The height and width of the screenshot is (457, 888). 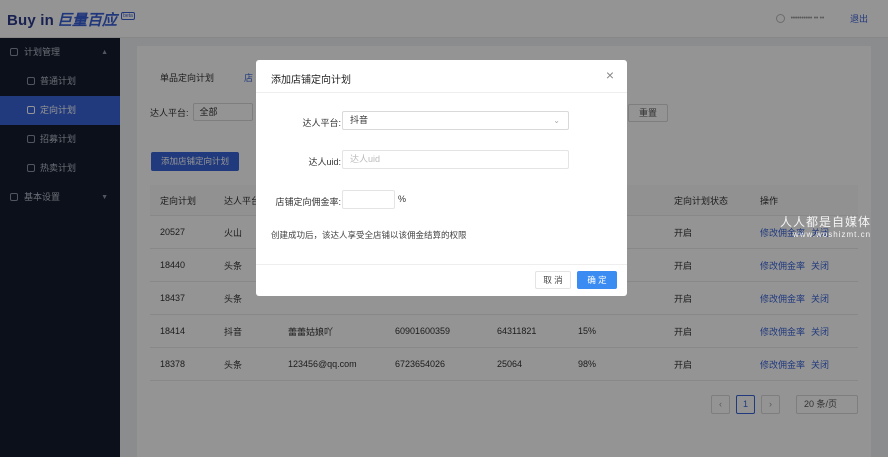 What do you see at coordinates (311, 80) in the screenshot?
I see `dialog-title: 添加店铺定向计划` at bounding box center [311, 80].